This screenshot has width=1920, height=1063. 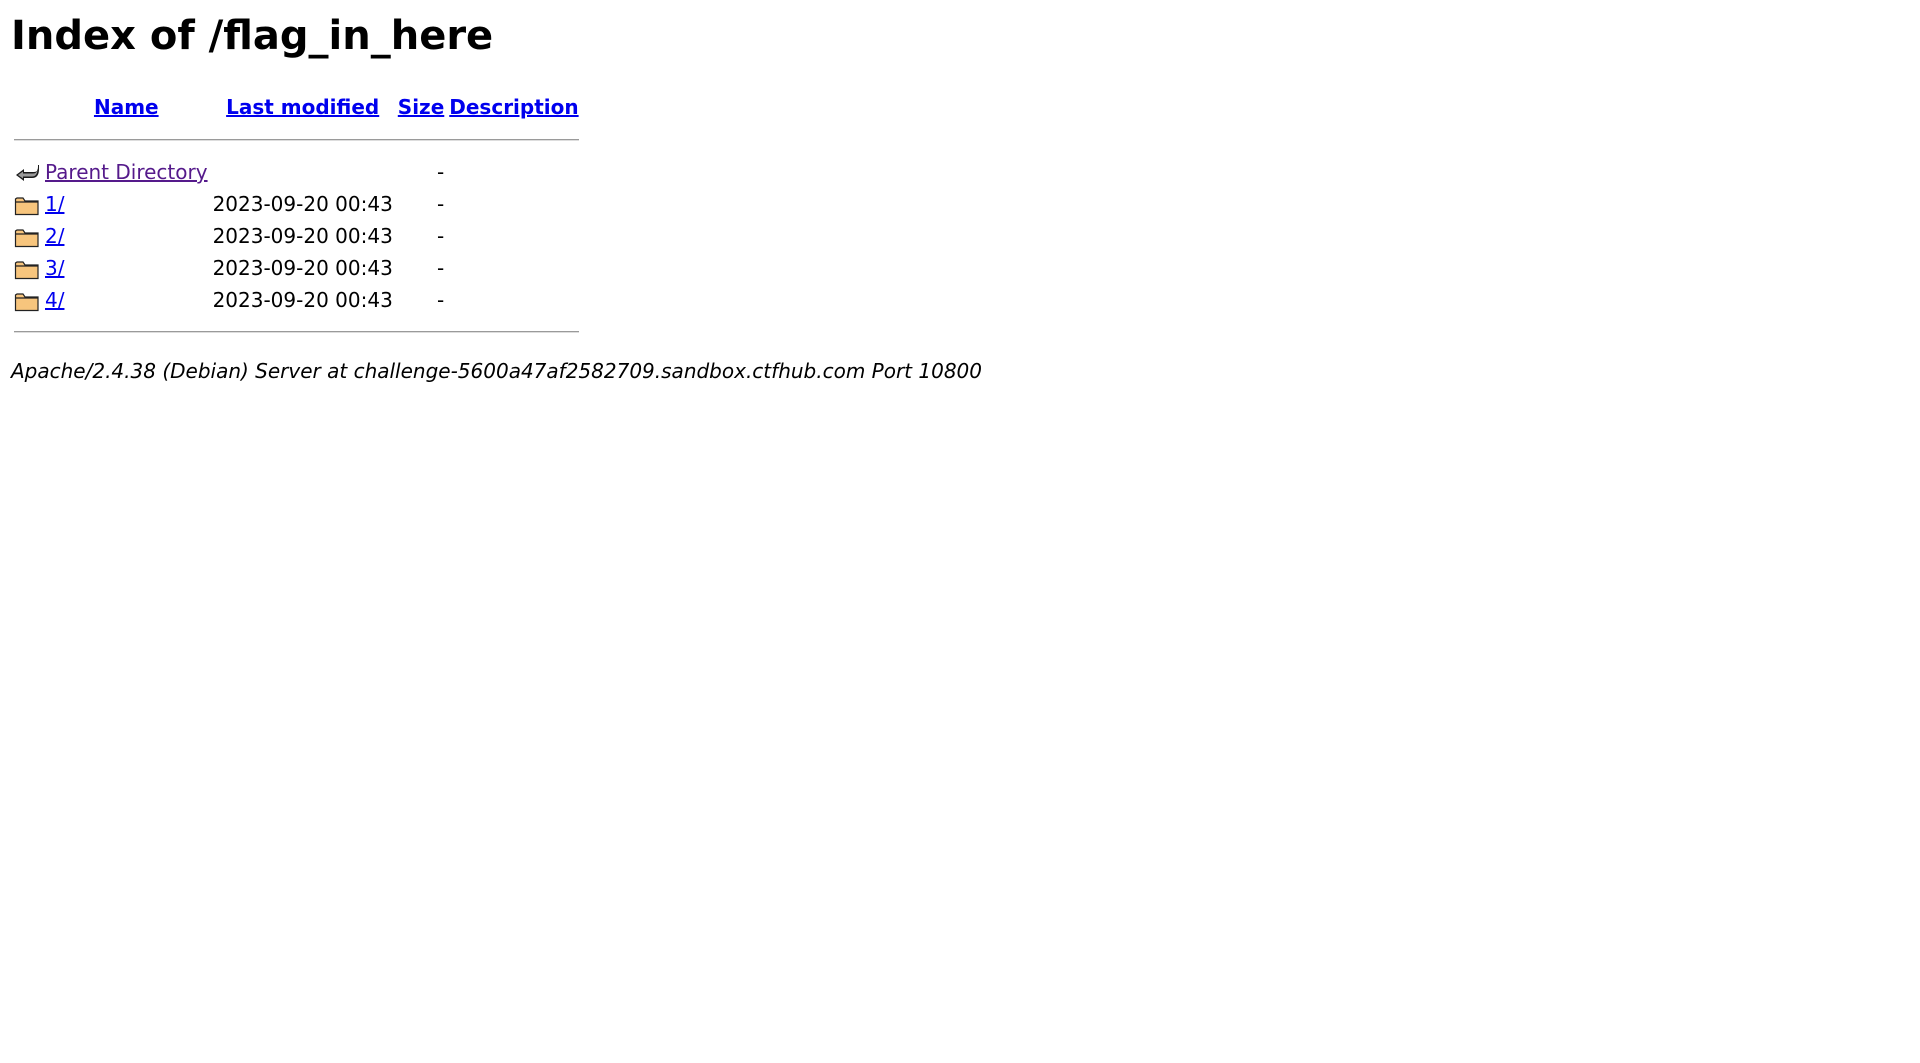 I want to click on sort-by-size-link: Size, so click(x=421, y=107).